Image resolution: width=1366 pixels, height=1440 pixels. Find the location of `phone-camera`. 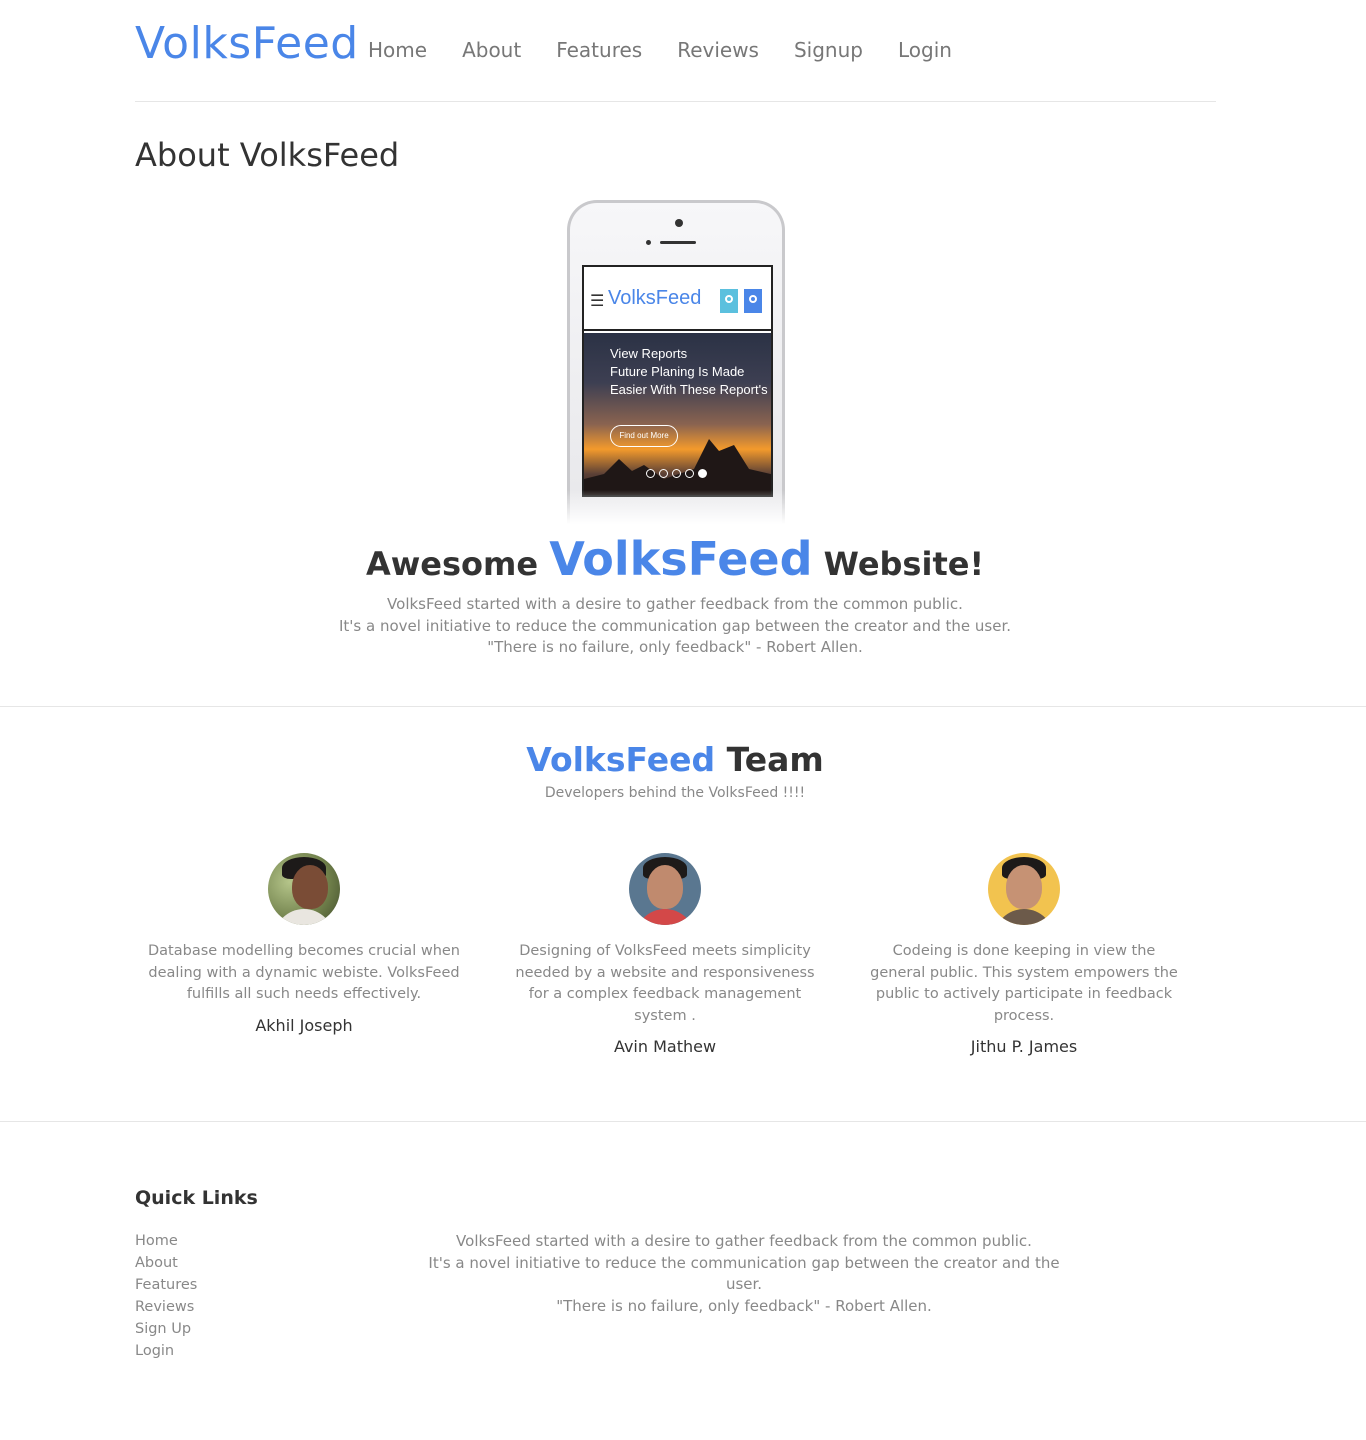

phone-camera is located at coordinates (679, 223).